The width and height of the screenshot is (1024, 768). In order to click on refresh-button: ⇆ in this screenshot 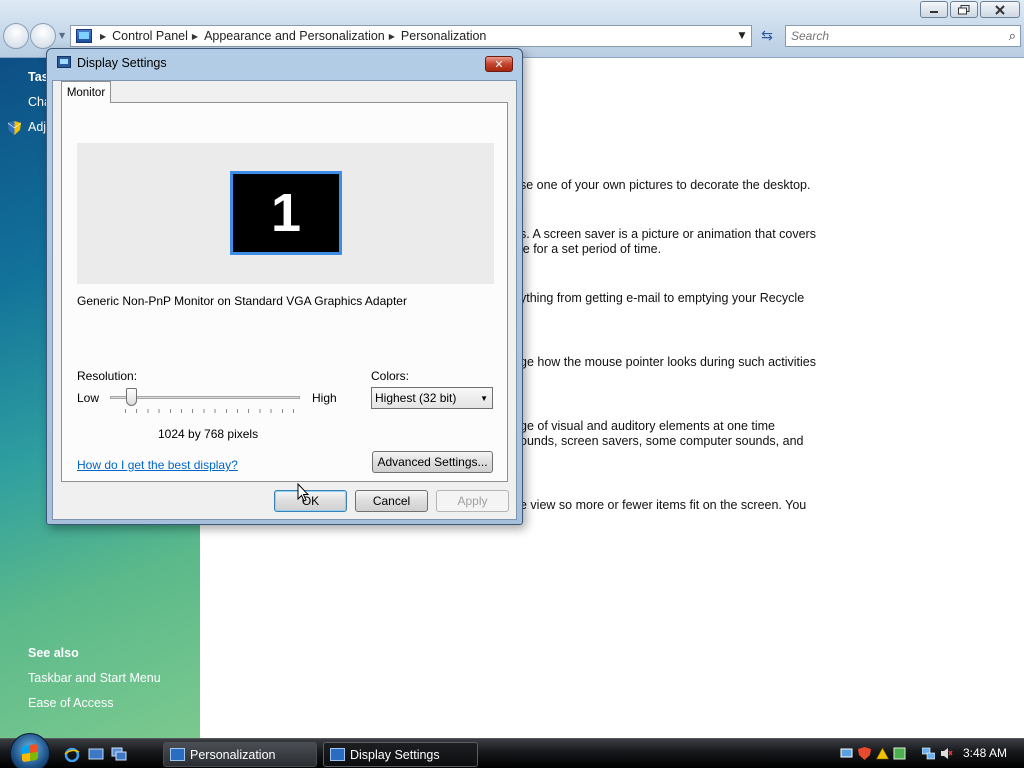, I will do `click(767, 36)`.